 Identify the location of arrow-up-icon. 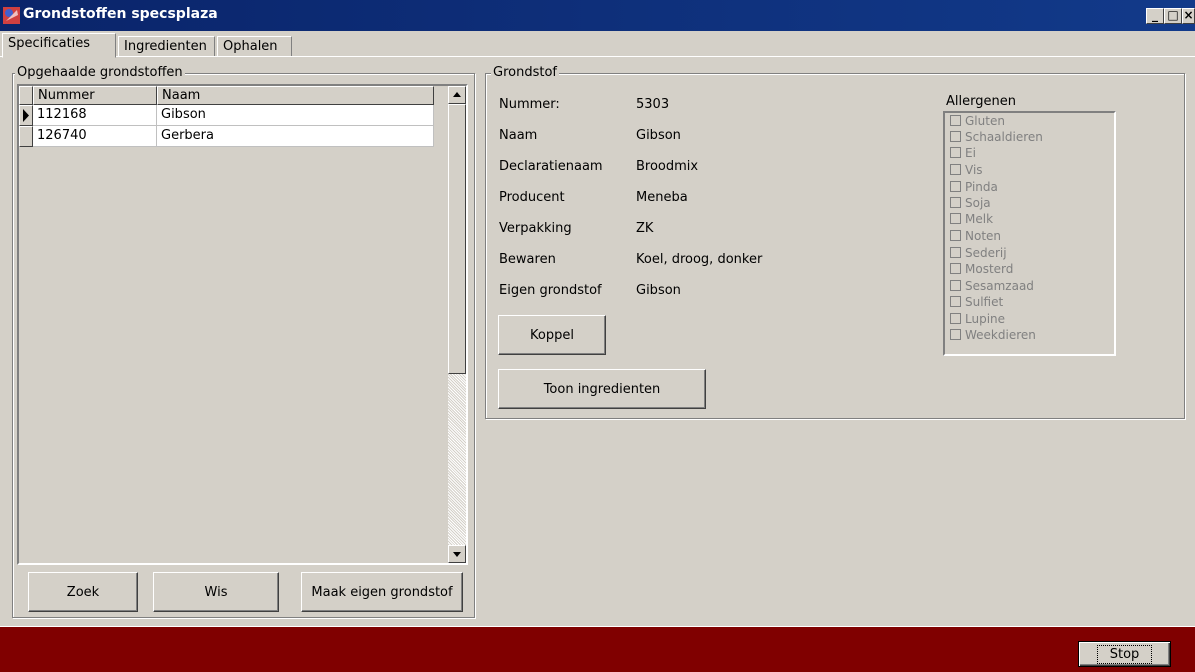
(457, 94).